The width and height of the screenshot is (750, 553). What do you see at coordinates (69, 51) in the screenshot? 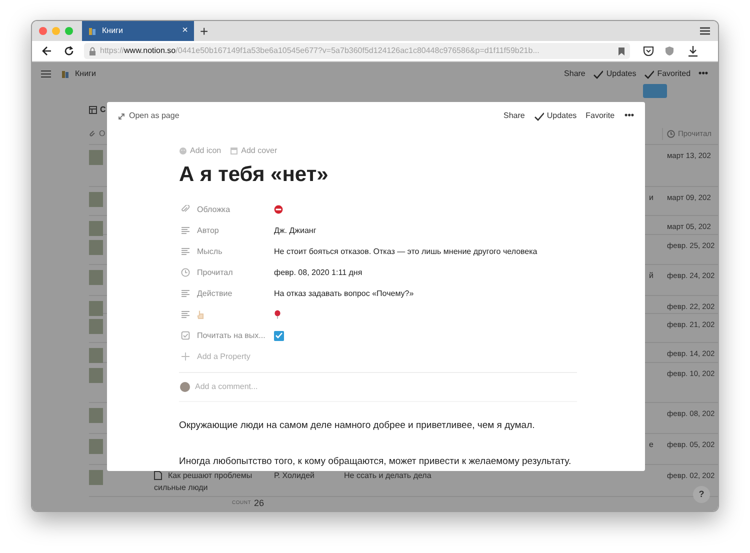
I see `reload-icon` at bounding box center [69, 51].